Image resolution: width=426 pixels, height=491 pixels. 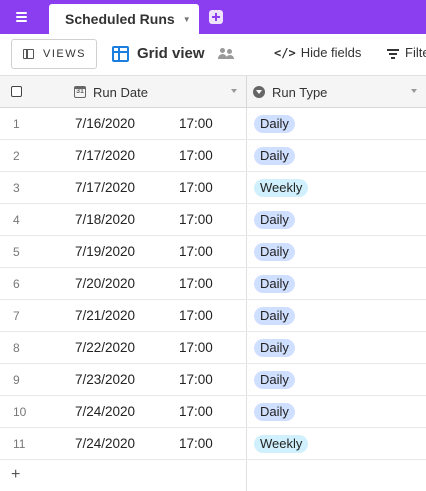 I want to click on run-date-cell: 7/19/2020, so click(x=105, y=251).